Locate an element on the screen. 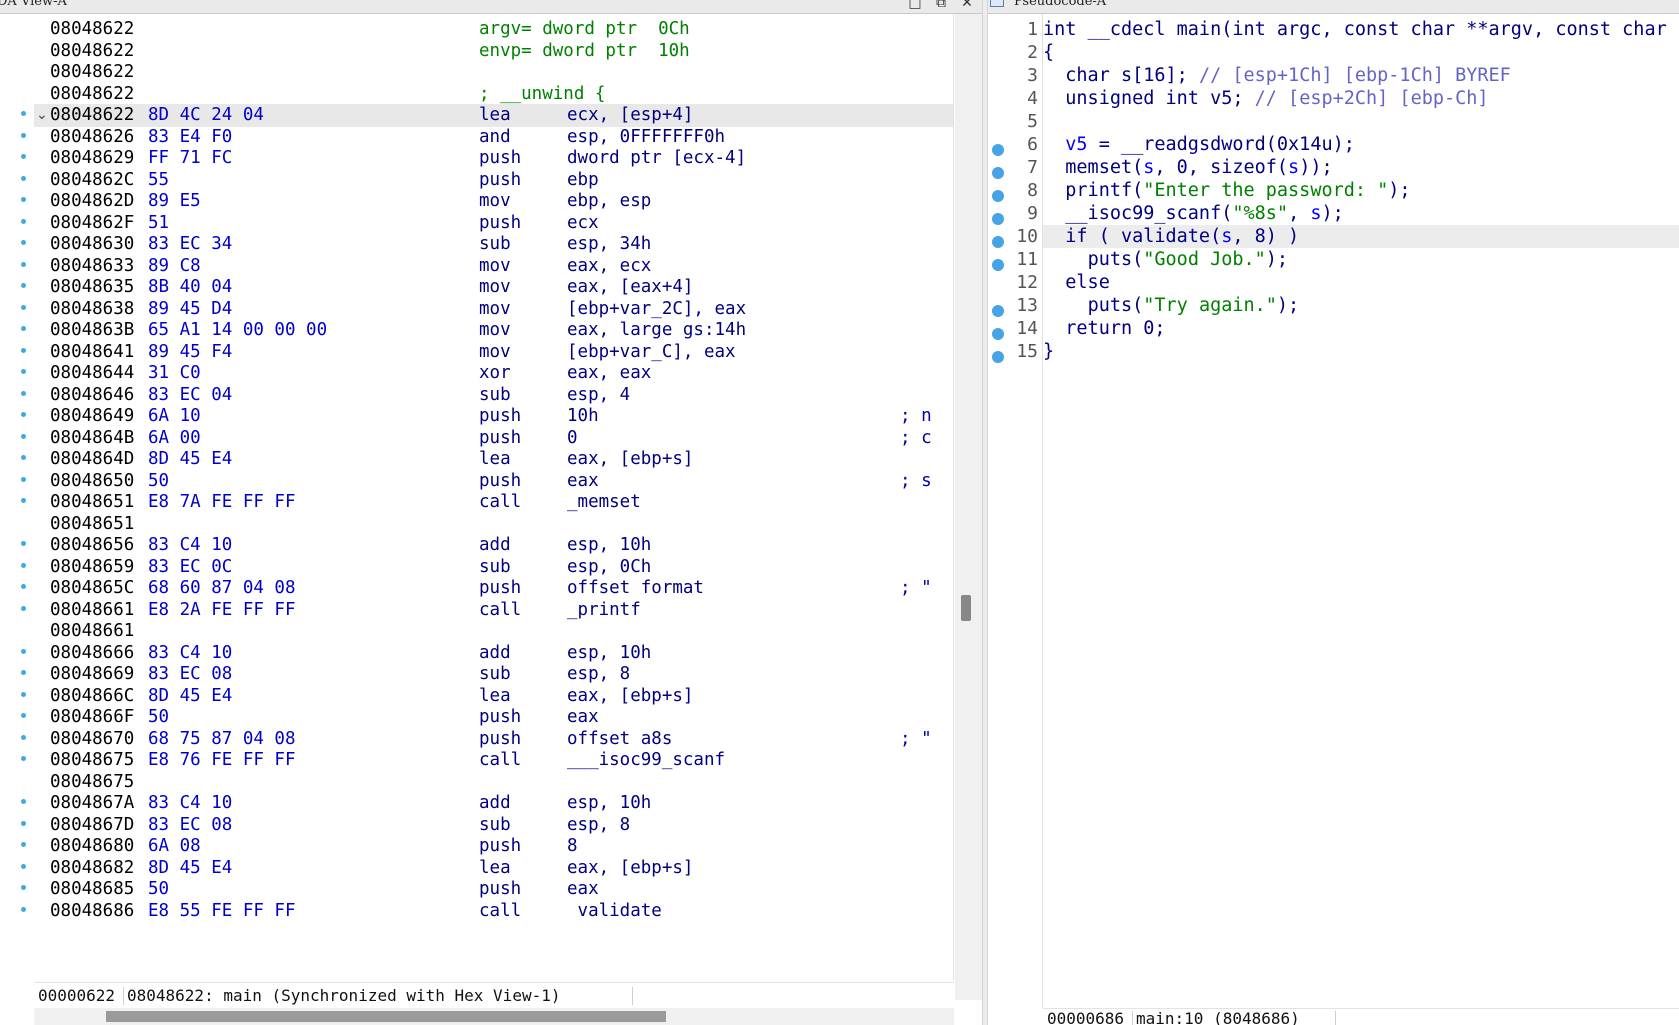 The width and height of the screenshot is (1679, 1025). instruction-operands: ecx is located at coordinates (583, 223).